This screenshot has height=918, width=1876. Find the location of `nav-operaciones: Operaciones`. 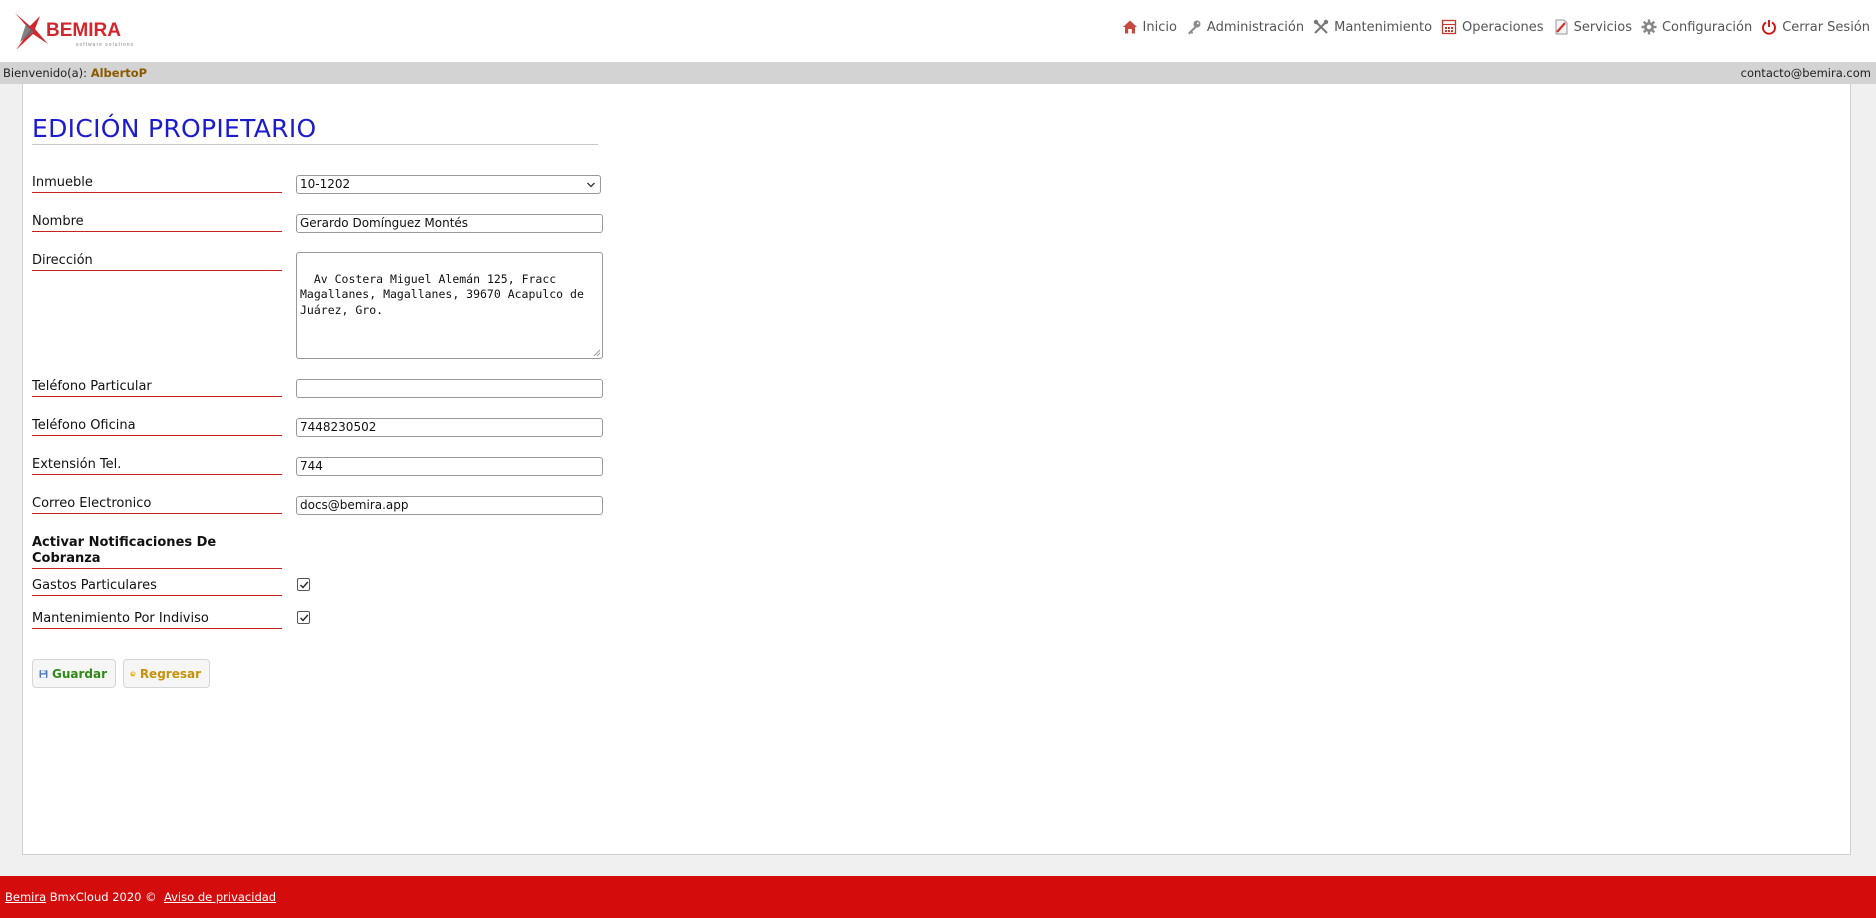

nav-operaciones: Operaciones is located at coordinates (1492, 27).